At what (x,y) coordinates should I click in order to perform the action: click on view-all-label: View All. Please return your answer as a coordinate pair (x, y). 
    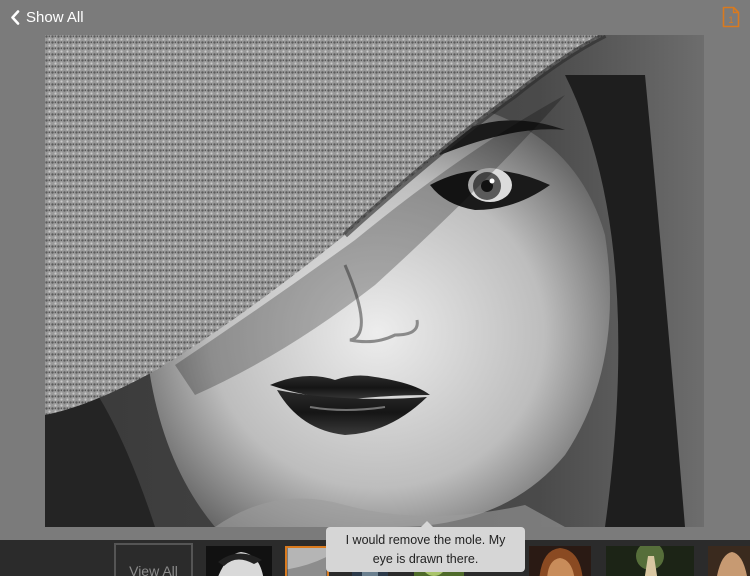
    Looking at the image, I should click on (153, 569).